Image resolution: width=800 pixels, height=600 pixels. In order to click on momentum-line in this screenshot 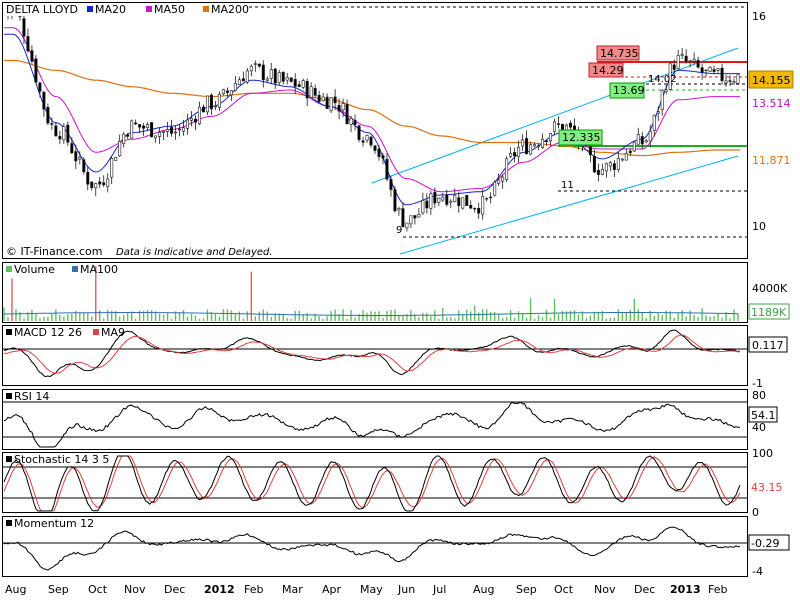, I will do `click(372, 548)`.